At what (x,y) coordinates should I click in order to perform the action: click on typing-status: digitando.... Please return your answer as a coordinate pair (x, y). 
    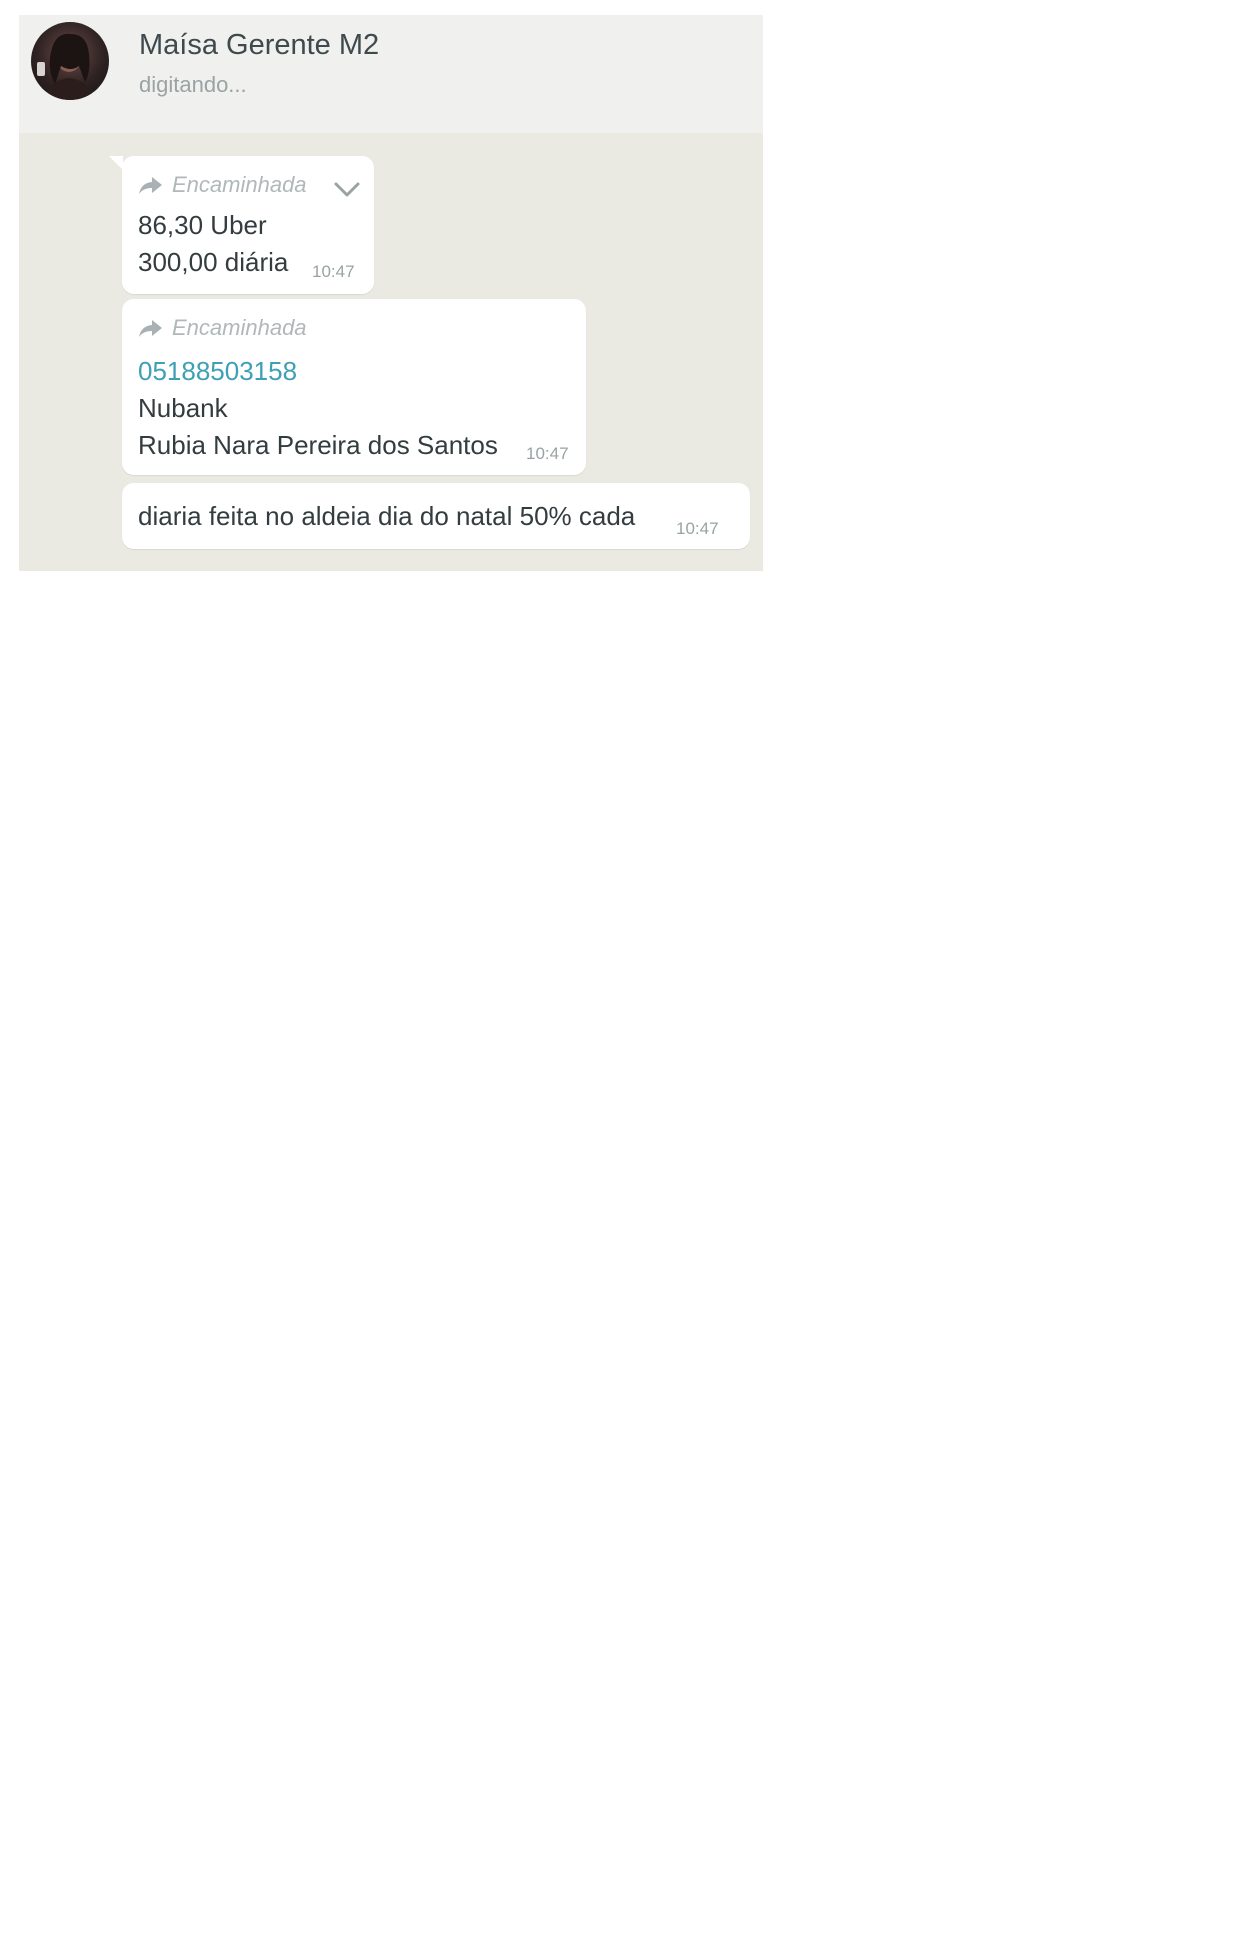
    Looking at the image, I should click on (193, 84).